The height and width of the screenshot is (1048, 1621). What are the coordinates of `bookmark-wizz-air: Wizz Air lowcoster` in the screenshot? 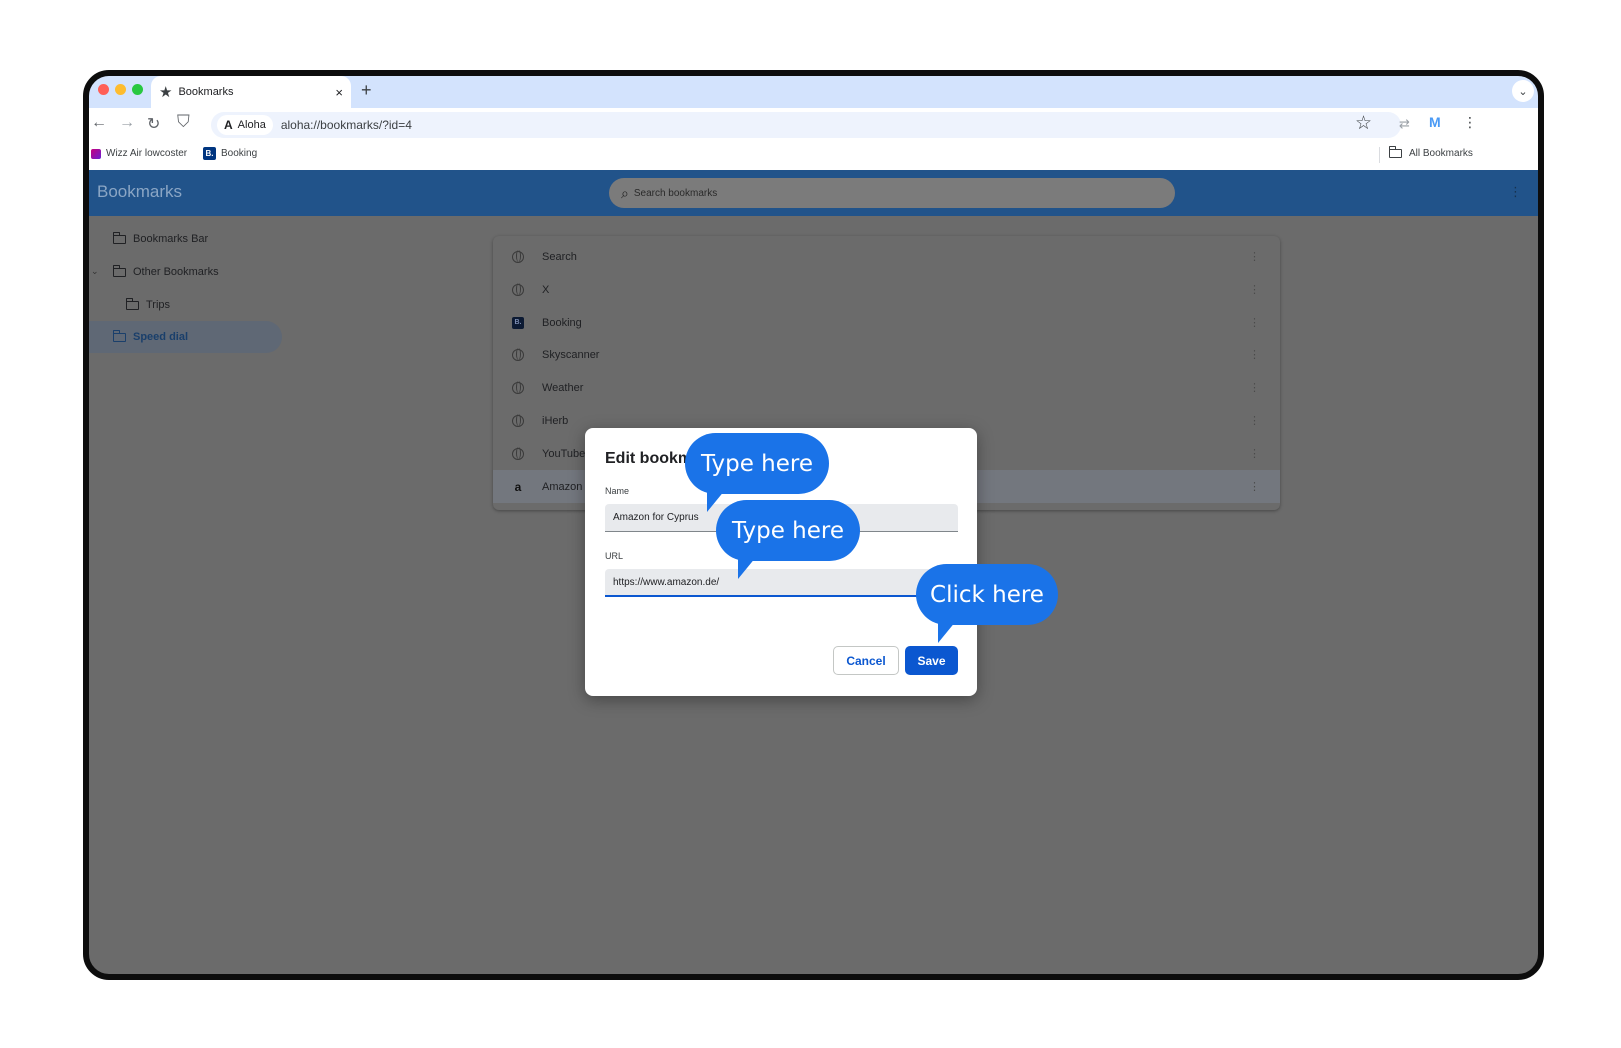 It's located at (139, 153).